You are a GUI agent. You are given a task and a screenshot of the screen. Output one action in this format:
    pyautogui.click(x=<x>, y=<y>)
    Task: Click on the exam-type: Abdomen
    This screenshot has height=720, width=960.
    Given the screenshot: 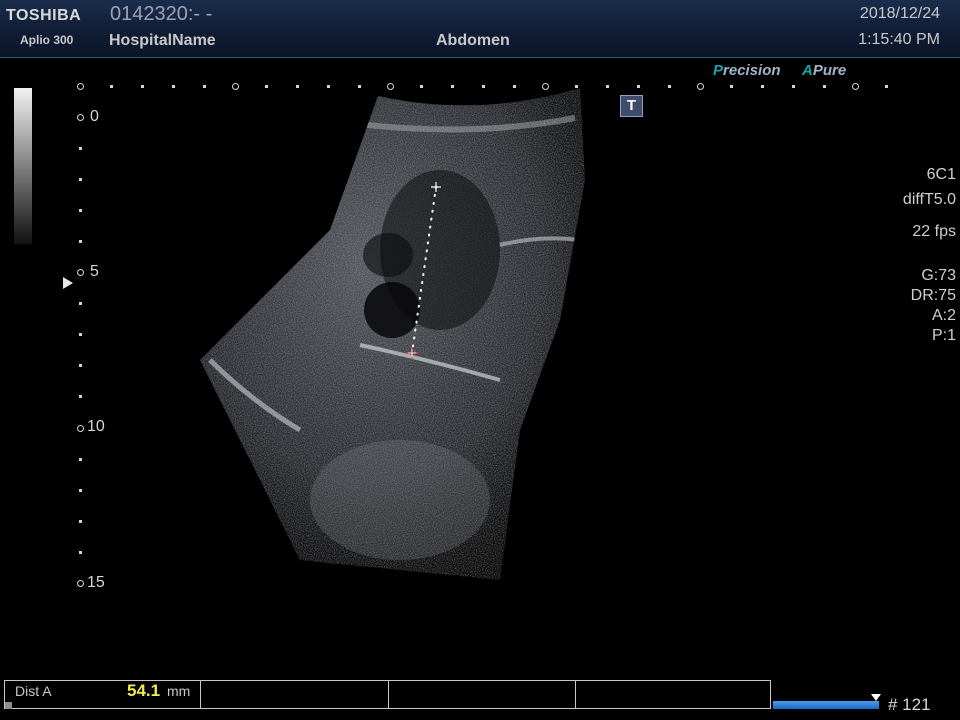 What is the action you would take?
    pyautogui.click(x=473, y=40)
    